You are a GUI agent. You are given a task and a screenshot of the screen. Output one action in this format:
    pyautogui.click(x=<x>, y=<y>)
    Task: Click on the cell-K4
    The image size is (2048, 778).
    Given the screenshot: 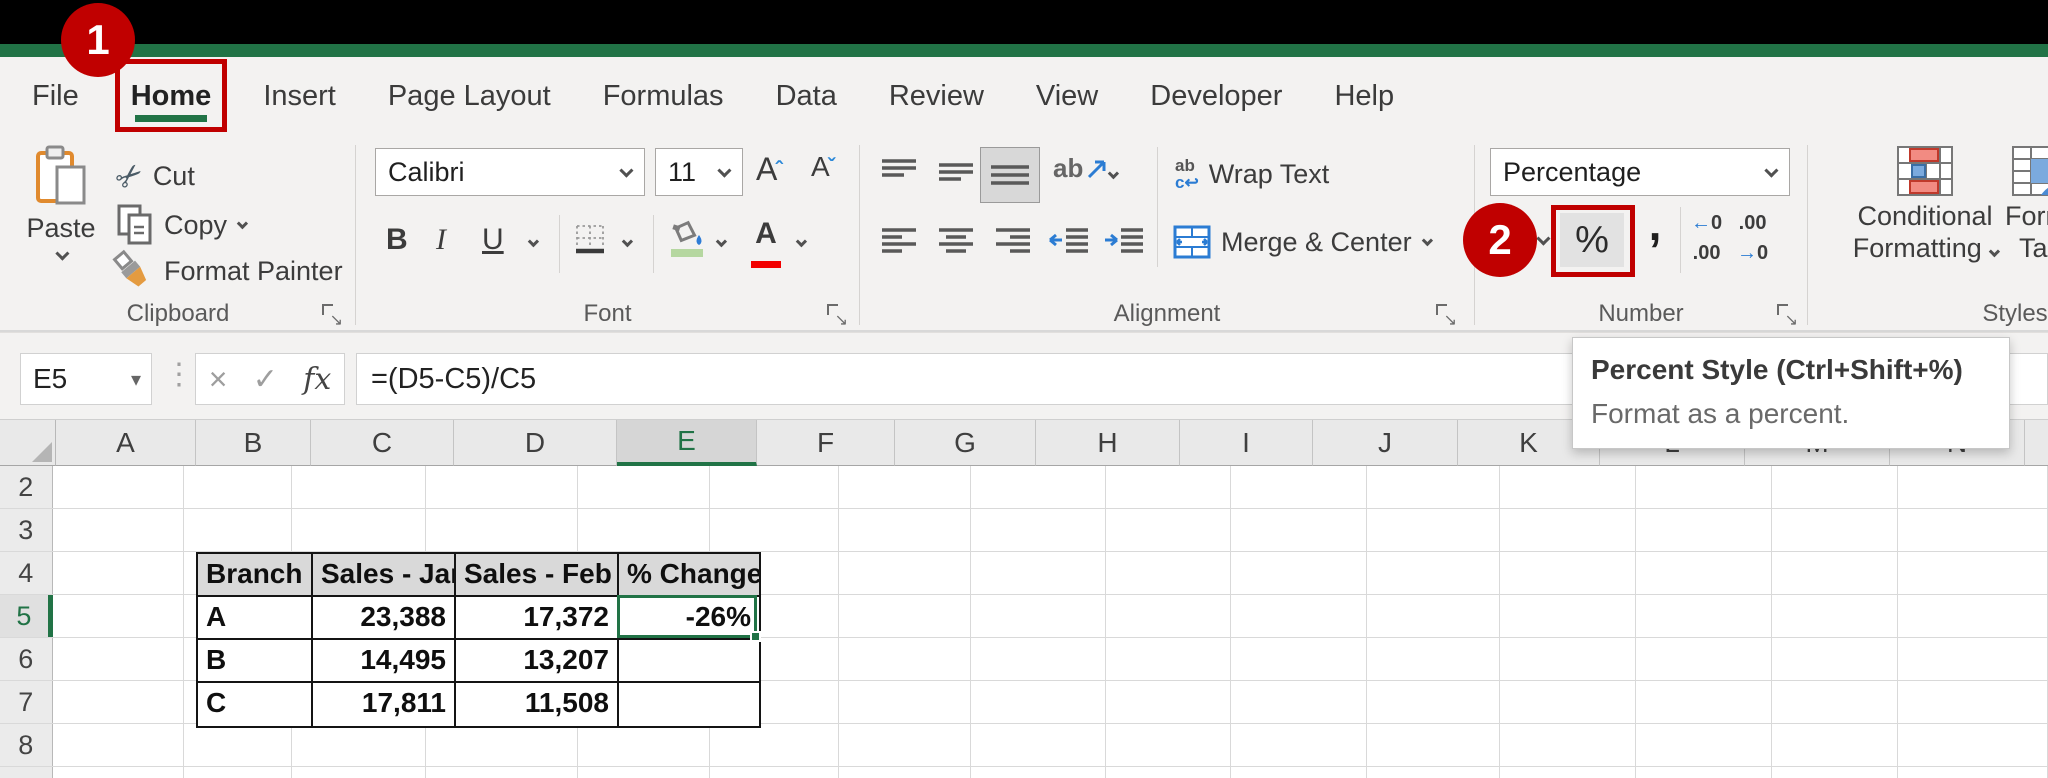 What is the action you would take?
    pyautogui.click(x=1433, y=573)
    